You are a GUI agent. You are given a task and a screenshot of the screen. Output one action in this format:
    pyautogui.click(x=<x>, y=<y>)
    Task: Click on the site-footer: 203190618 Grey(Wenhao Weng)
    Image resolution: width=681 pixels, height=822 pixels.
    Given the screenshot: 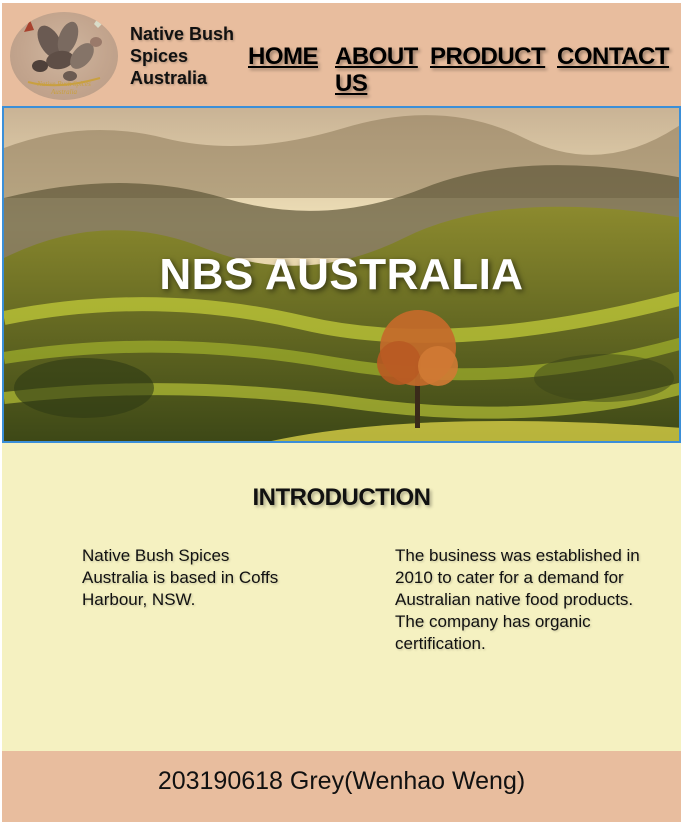 What is the action you would take?
    pyautogui.click(x=341, y=786)
    